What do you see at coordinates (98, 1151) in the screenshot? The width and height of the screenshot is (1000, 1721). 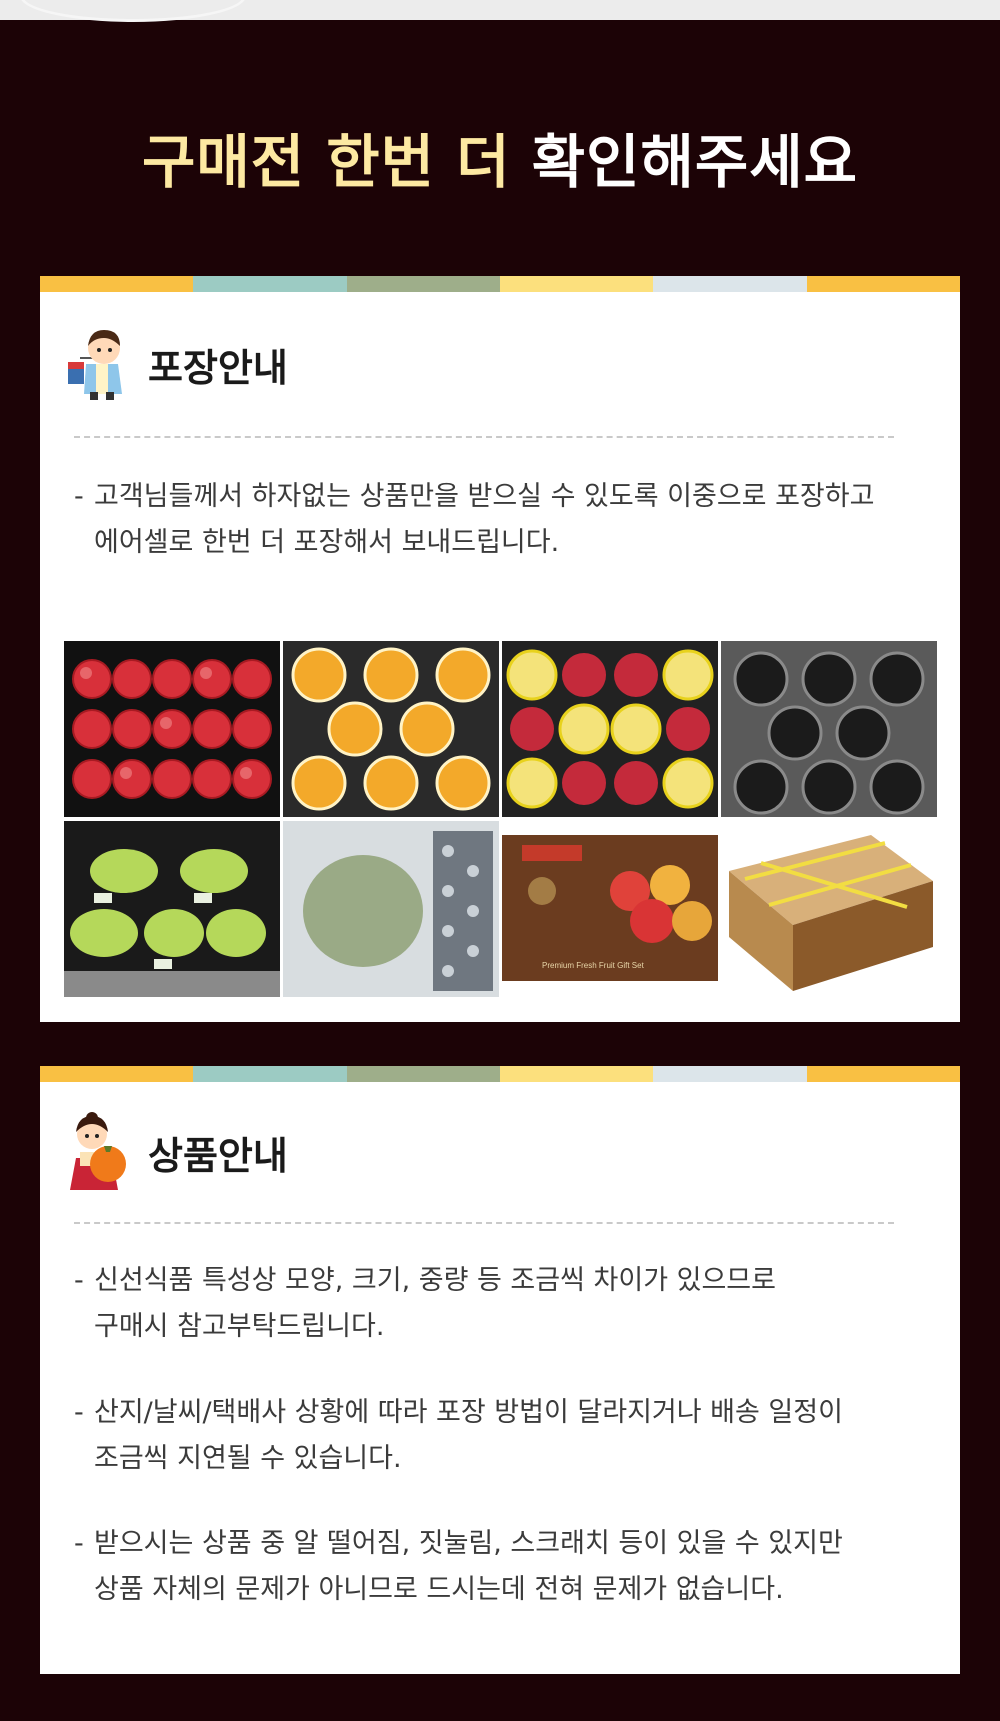 I see `girl-with-persimmon-icon` at bounding box center [98, 1151].